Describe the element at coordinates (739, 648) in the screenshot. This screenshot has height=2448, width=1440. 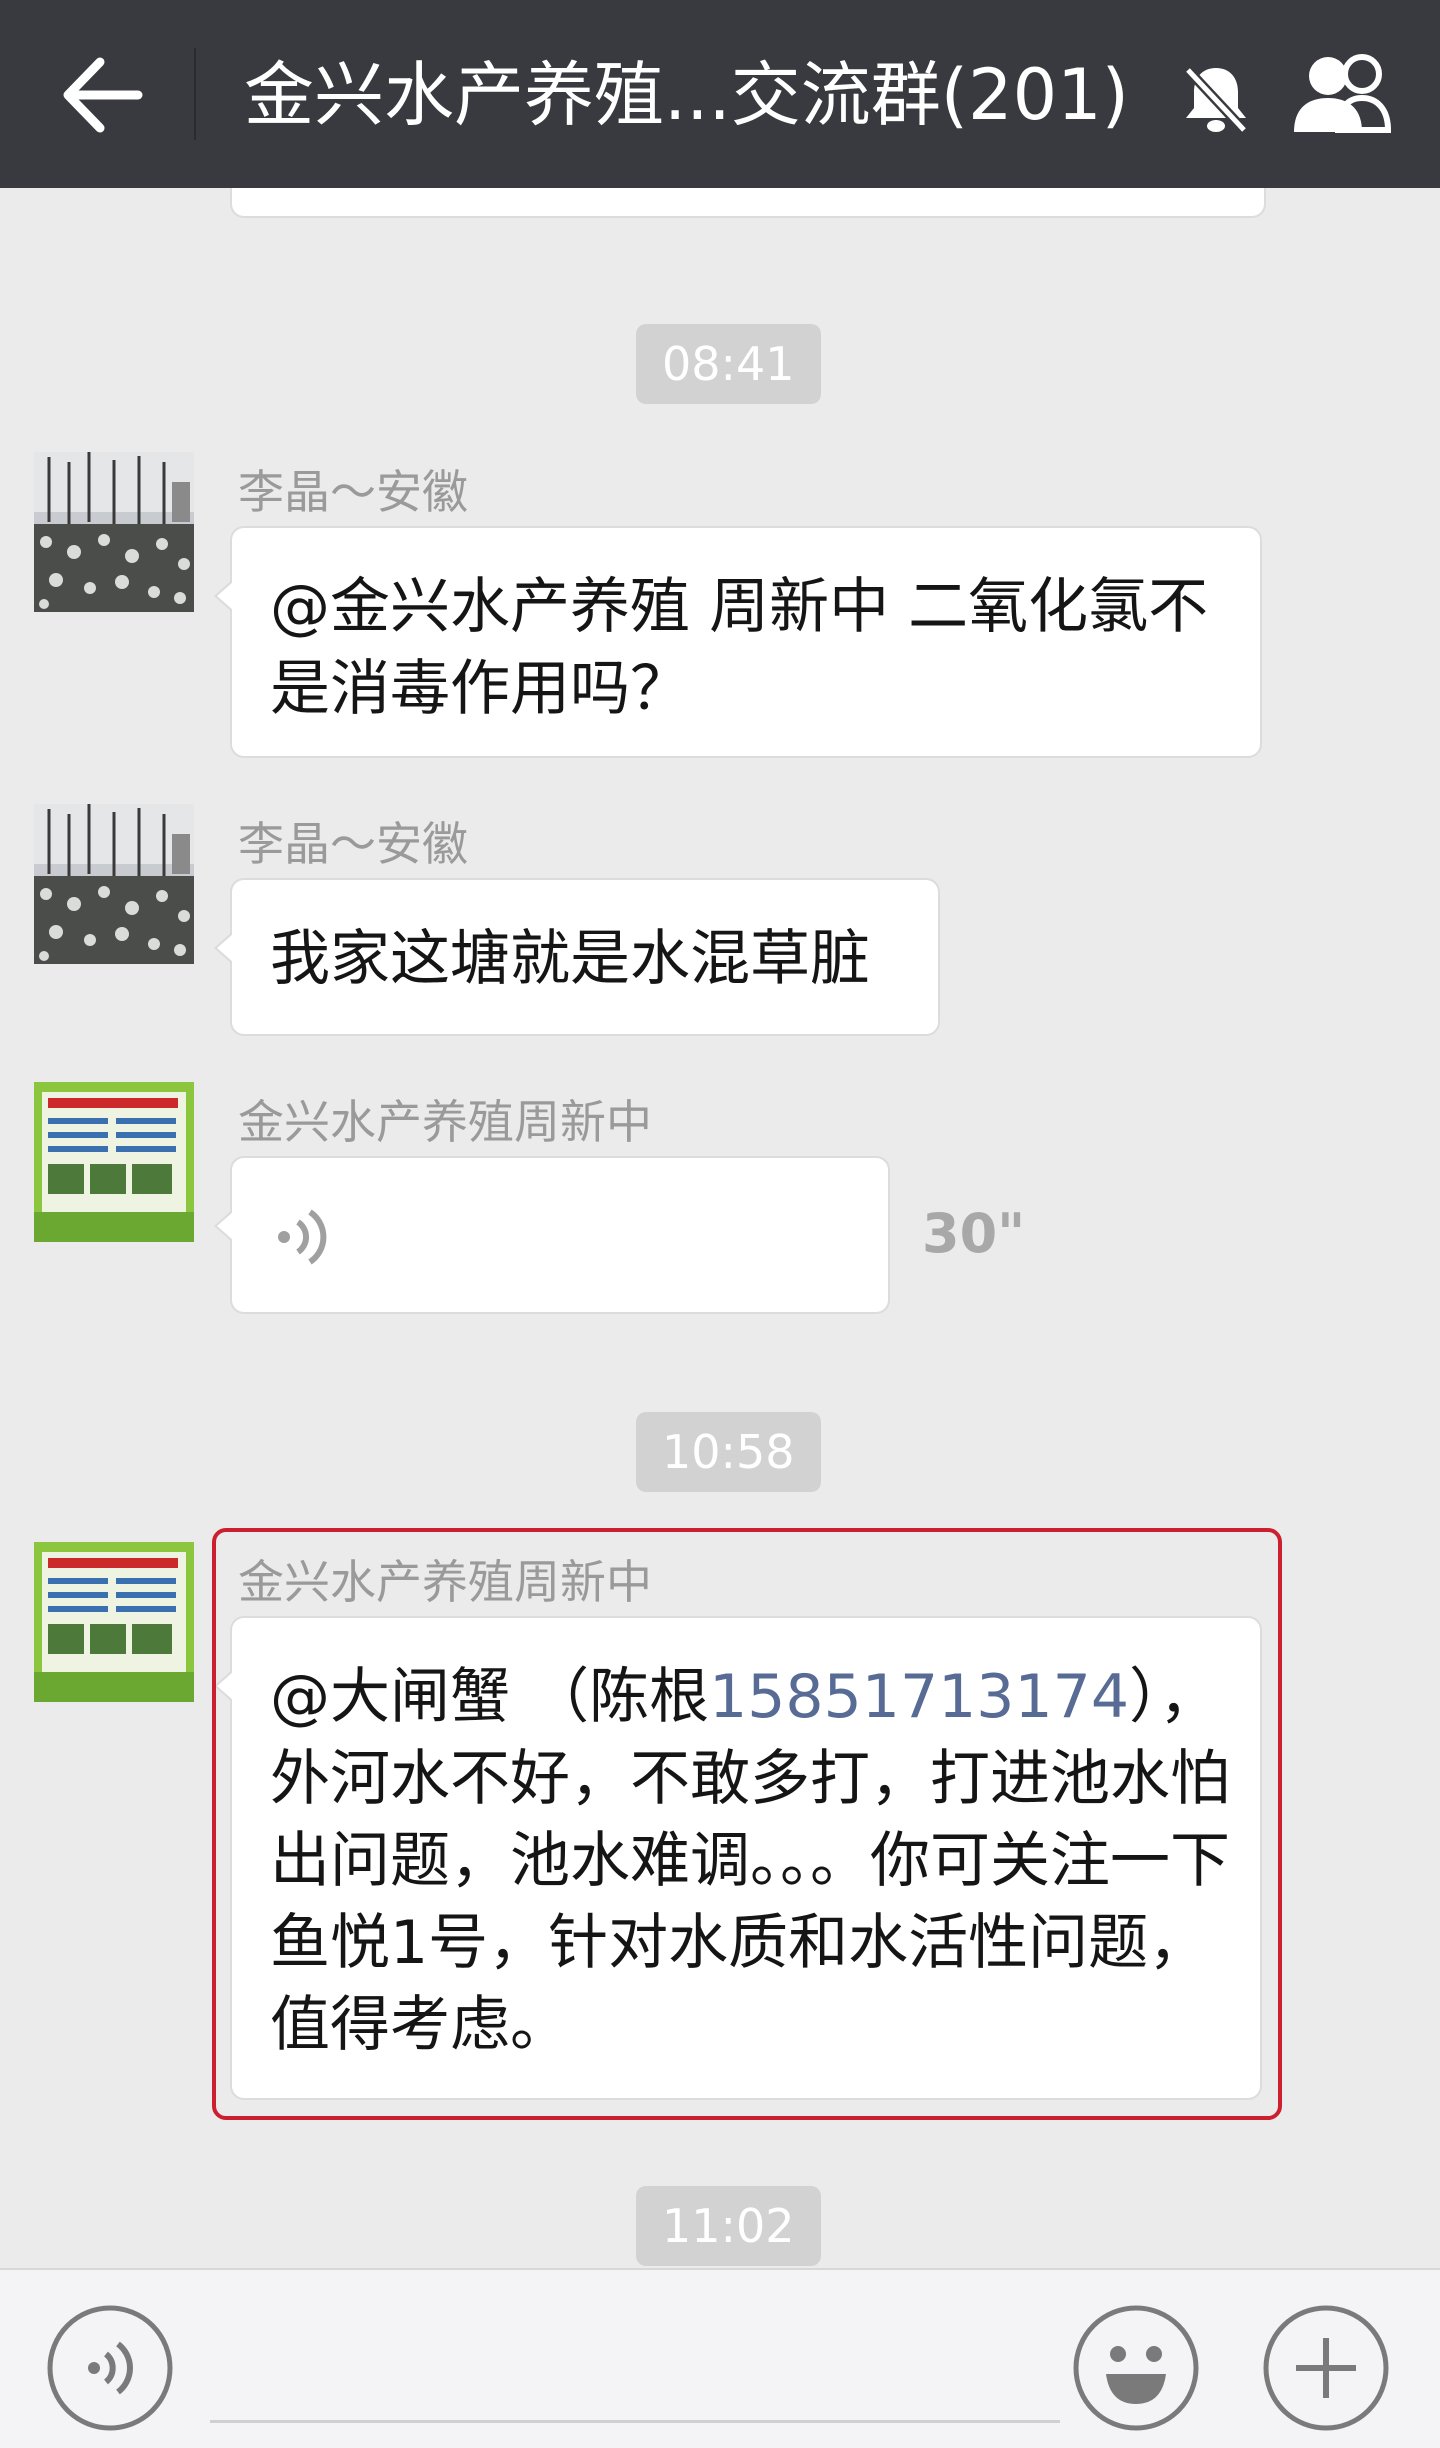
I see `message-text: @金兴水产养殖 周新中 二氧化氯不是消毒作用吗？` at that location.